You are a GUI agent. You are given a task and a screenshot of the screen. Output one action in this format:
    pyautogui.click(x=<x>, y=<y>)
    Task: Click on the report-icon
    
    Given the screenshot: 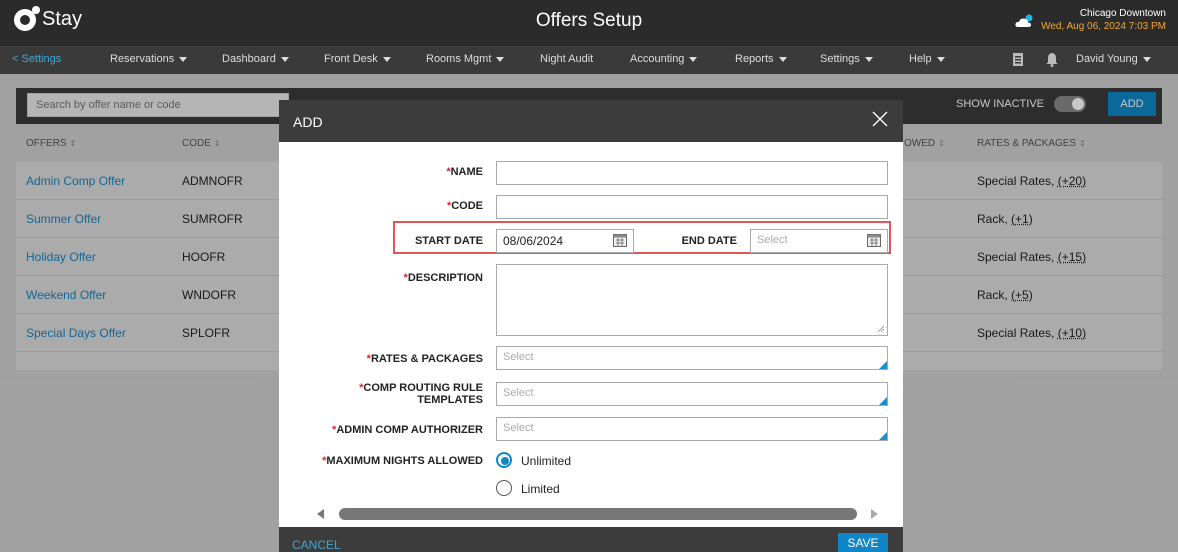 What is the action you would take?
    pyautogui.click(x=1018, y=59)
    